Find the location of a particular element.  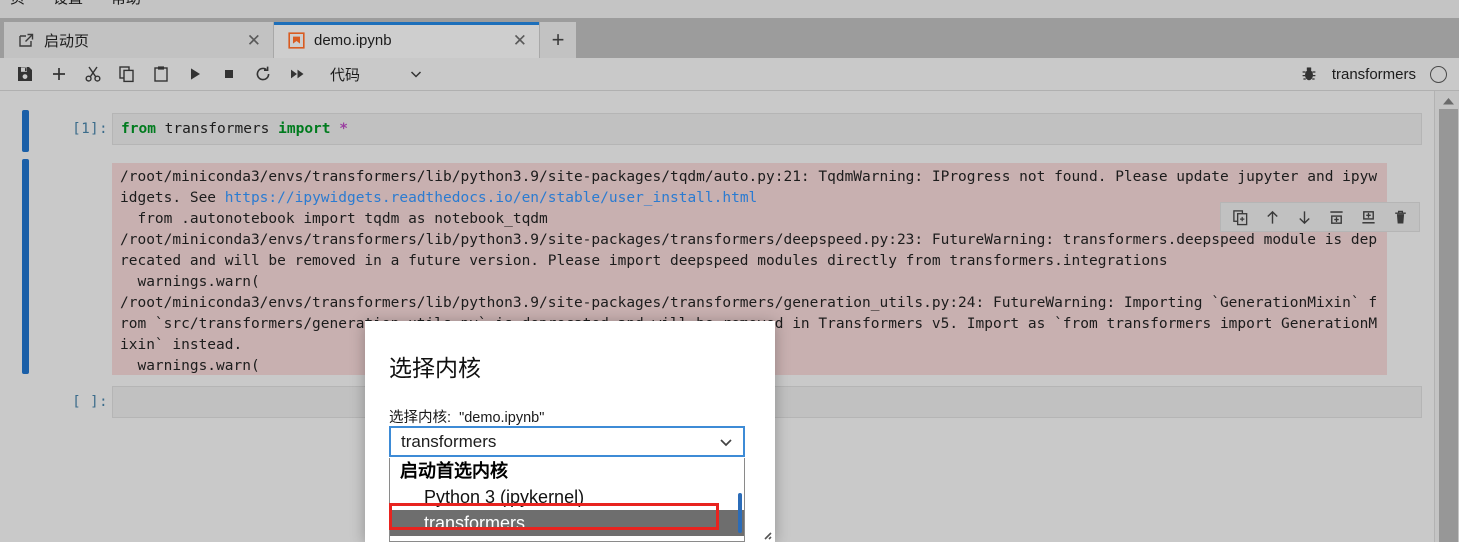

save-icon is located at coordinates (25, 74).